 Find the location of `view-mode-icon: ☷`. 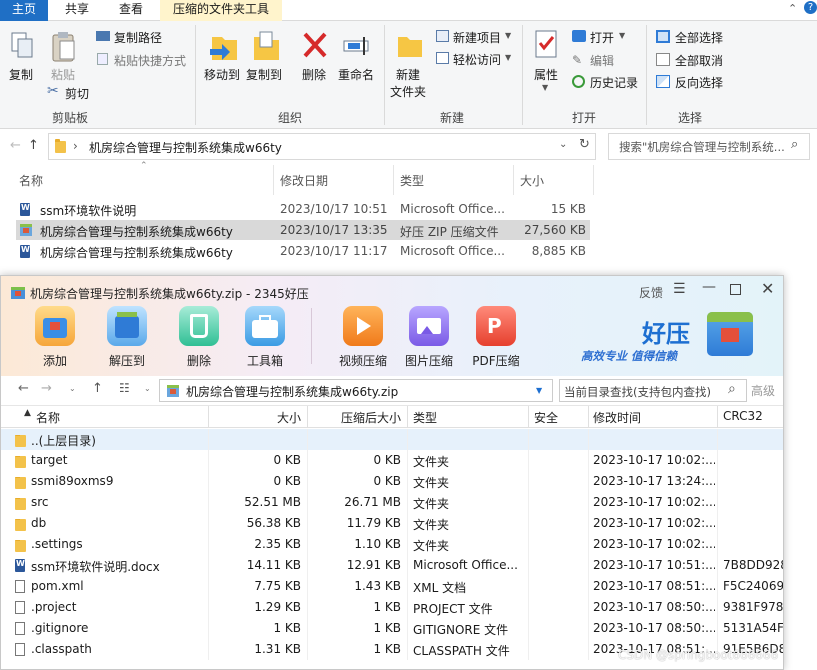

view-mode-icon: ☷ is located at coordinates (124, 388).